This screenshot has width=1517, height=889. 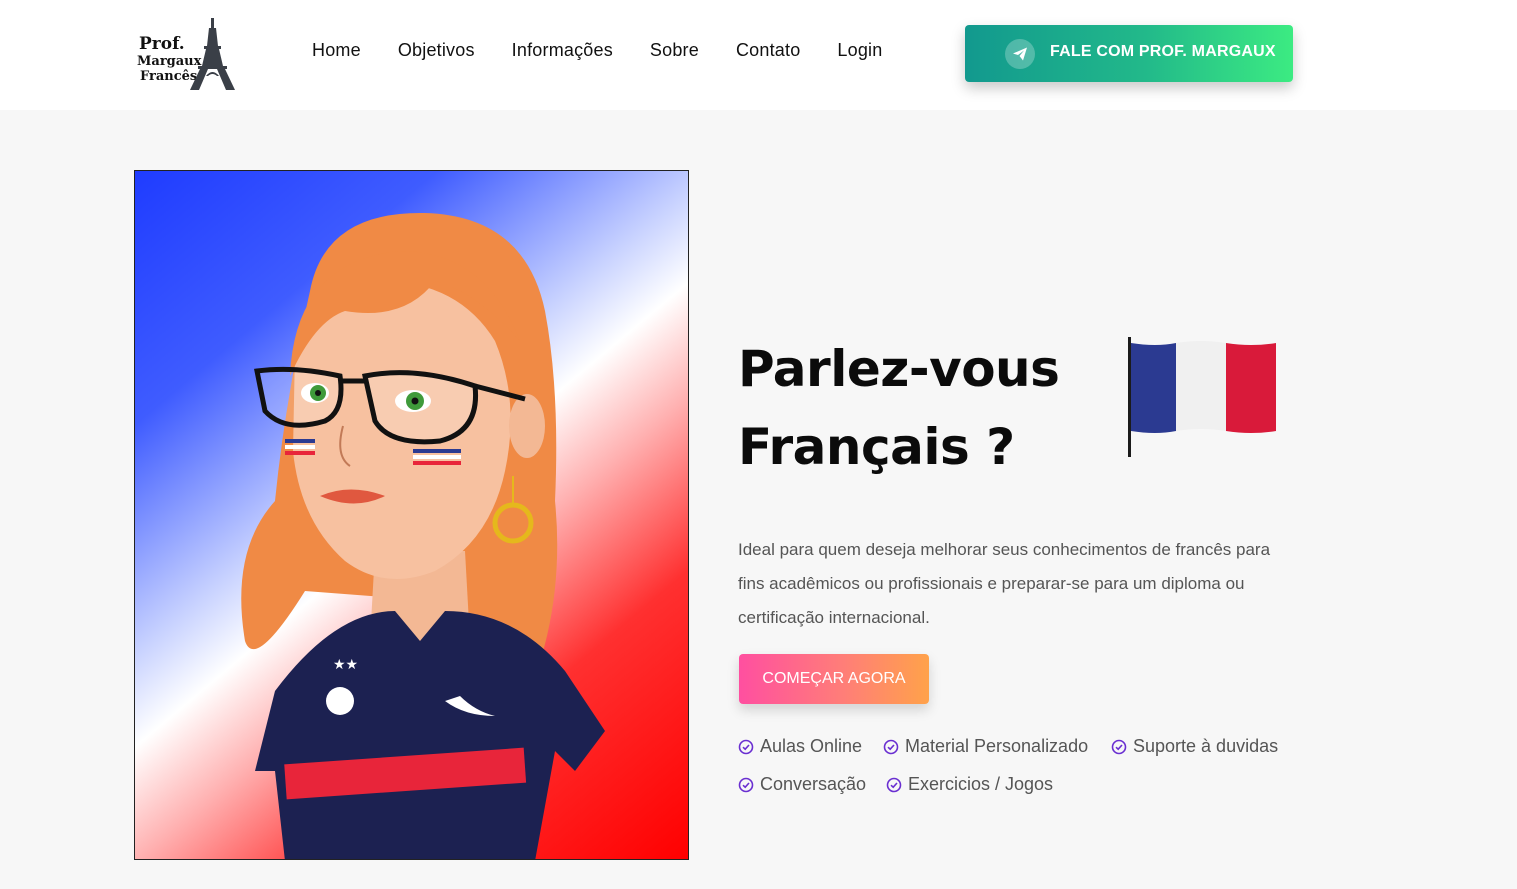 I want to click on feature-item: Material Personalizado, so click(x=985, y=746).